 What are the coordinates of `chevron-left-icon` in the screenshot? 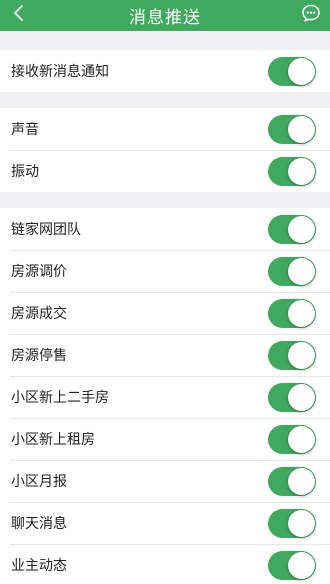 It's located at (19, 15).